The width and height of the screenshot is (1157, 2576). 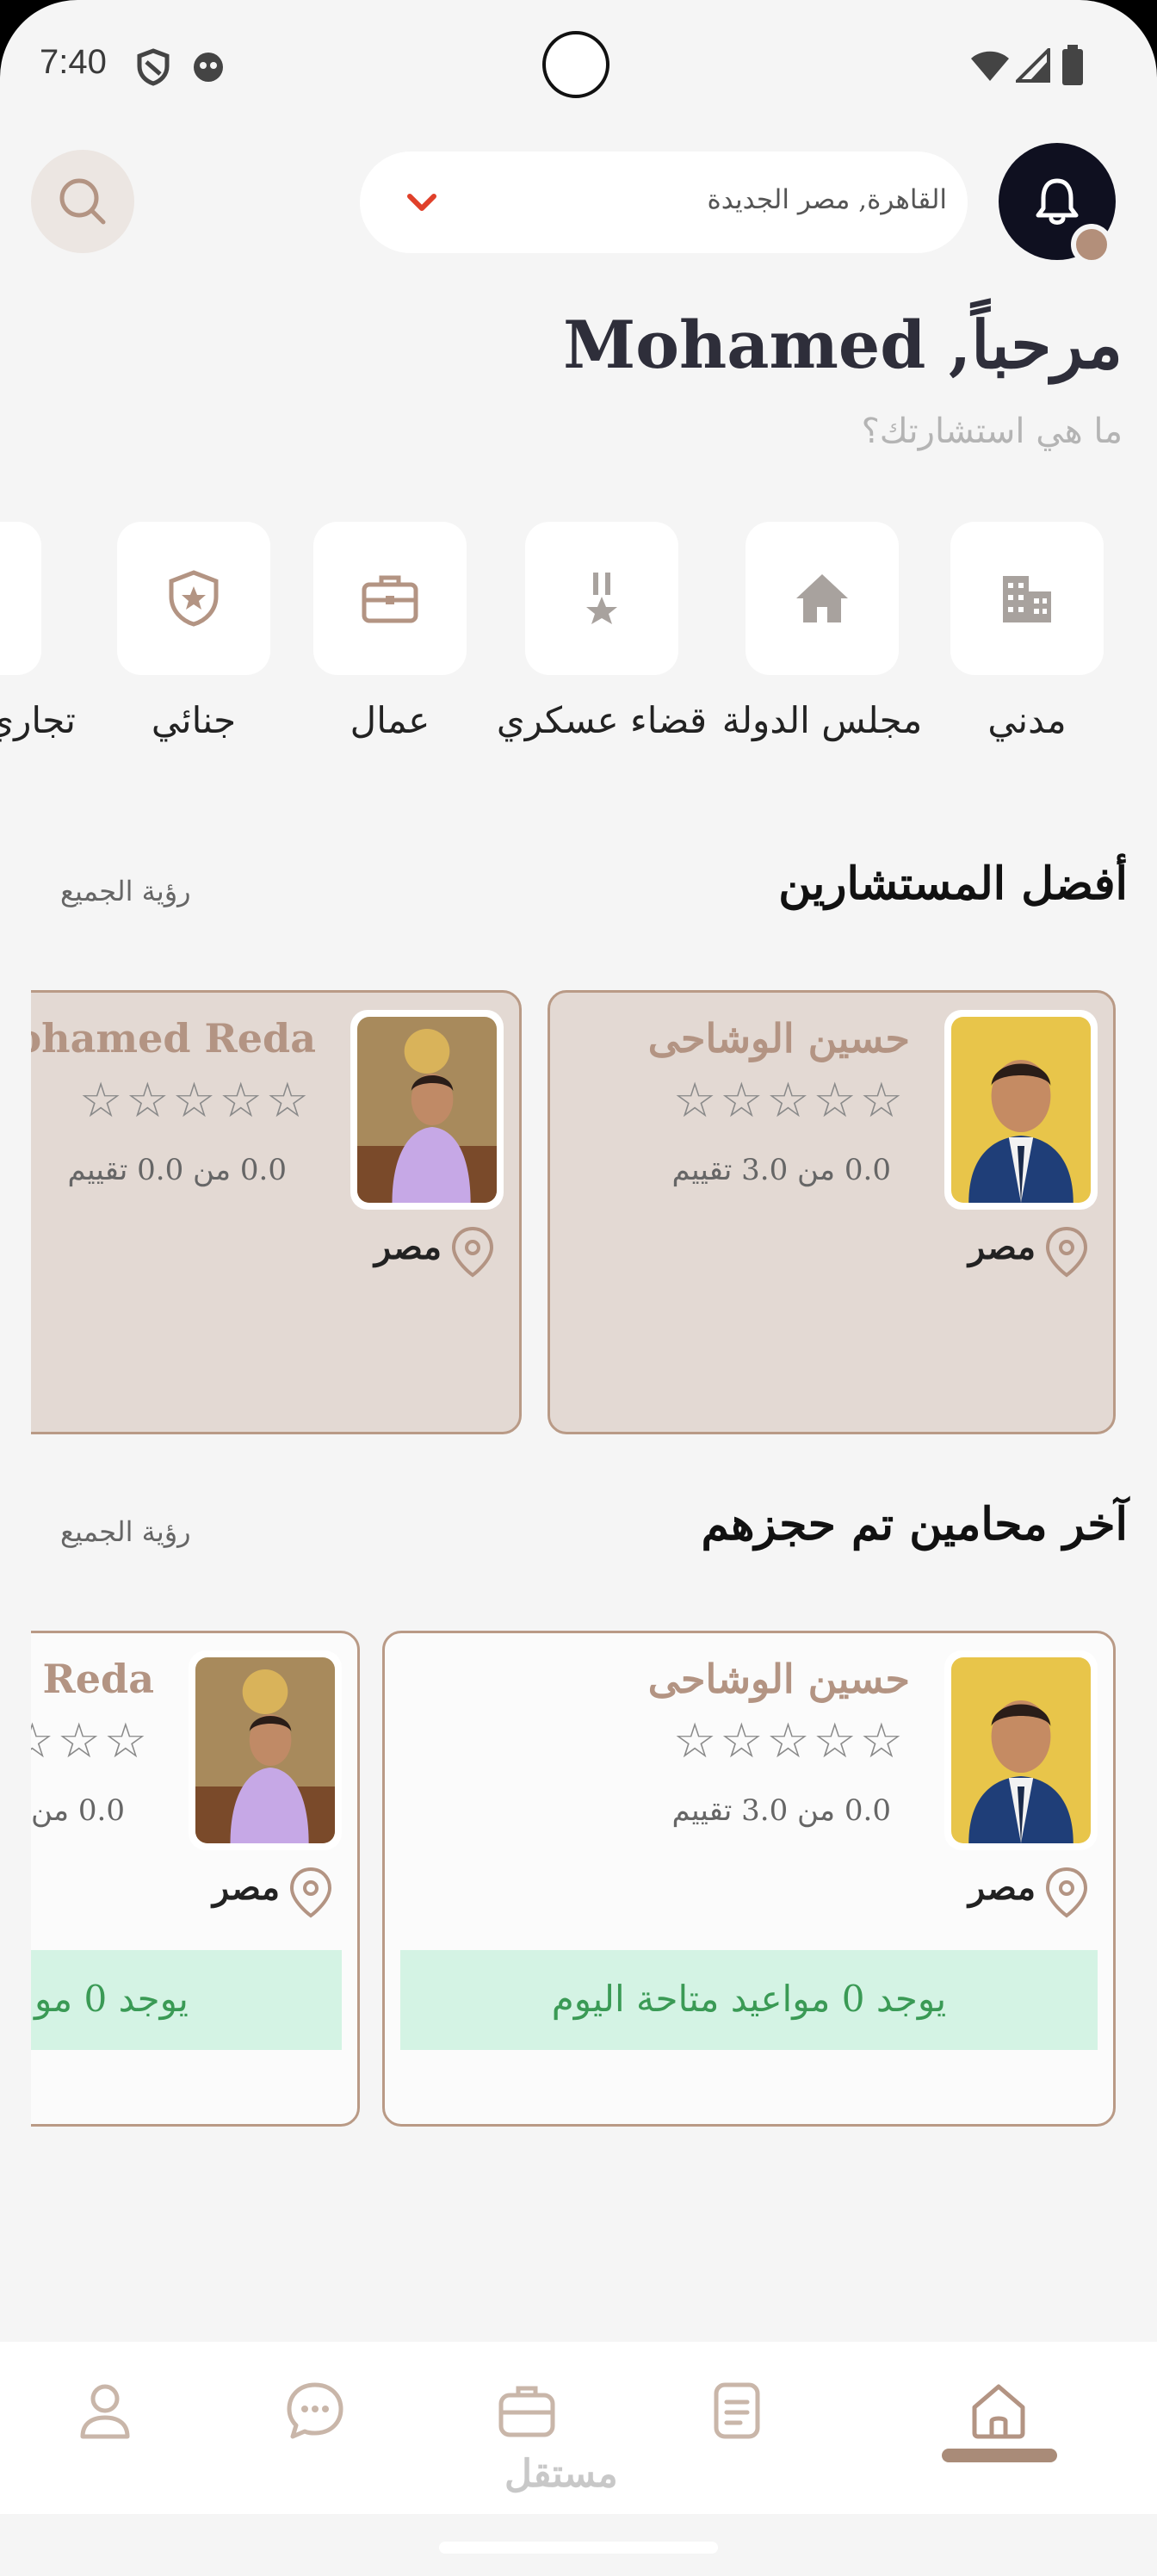 I want to click on category-civil, so click(x=1027, y=598).